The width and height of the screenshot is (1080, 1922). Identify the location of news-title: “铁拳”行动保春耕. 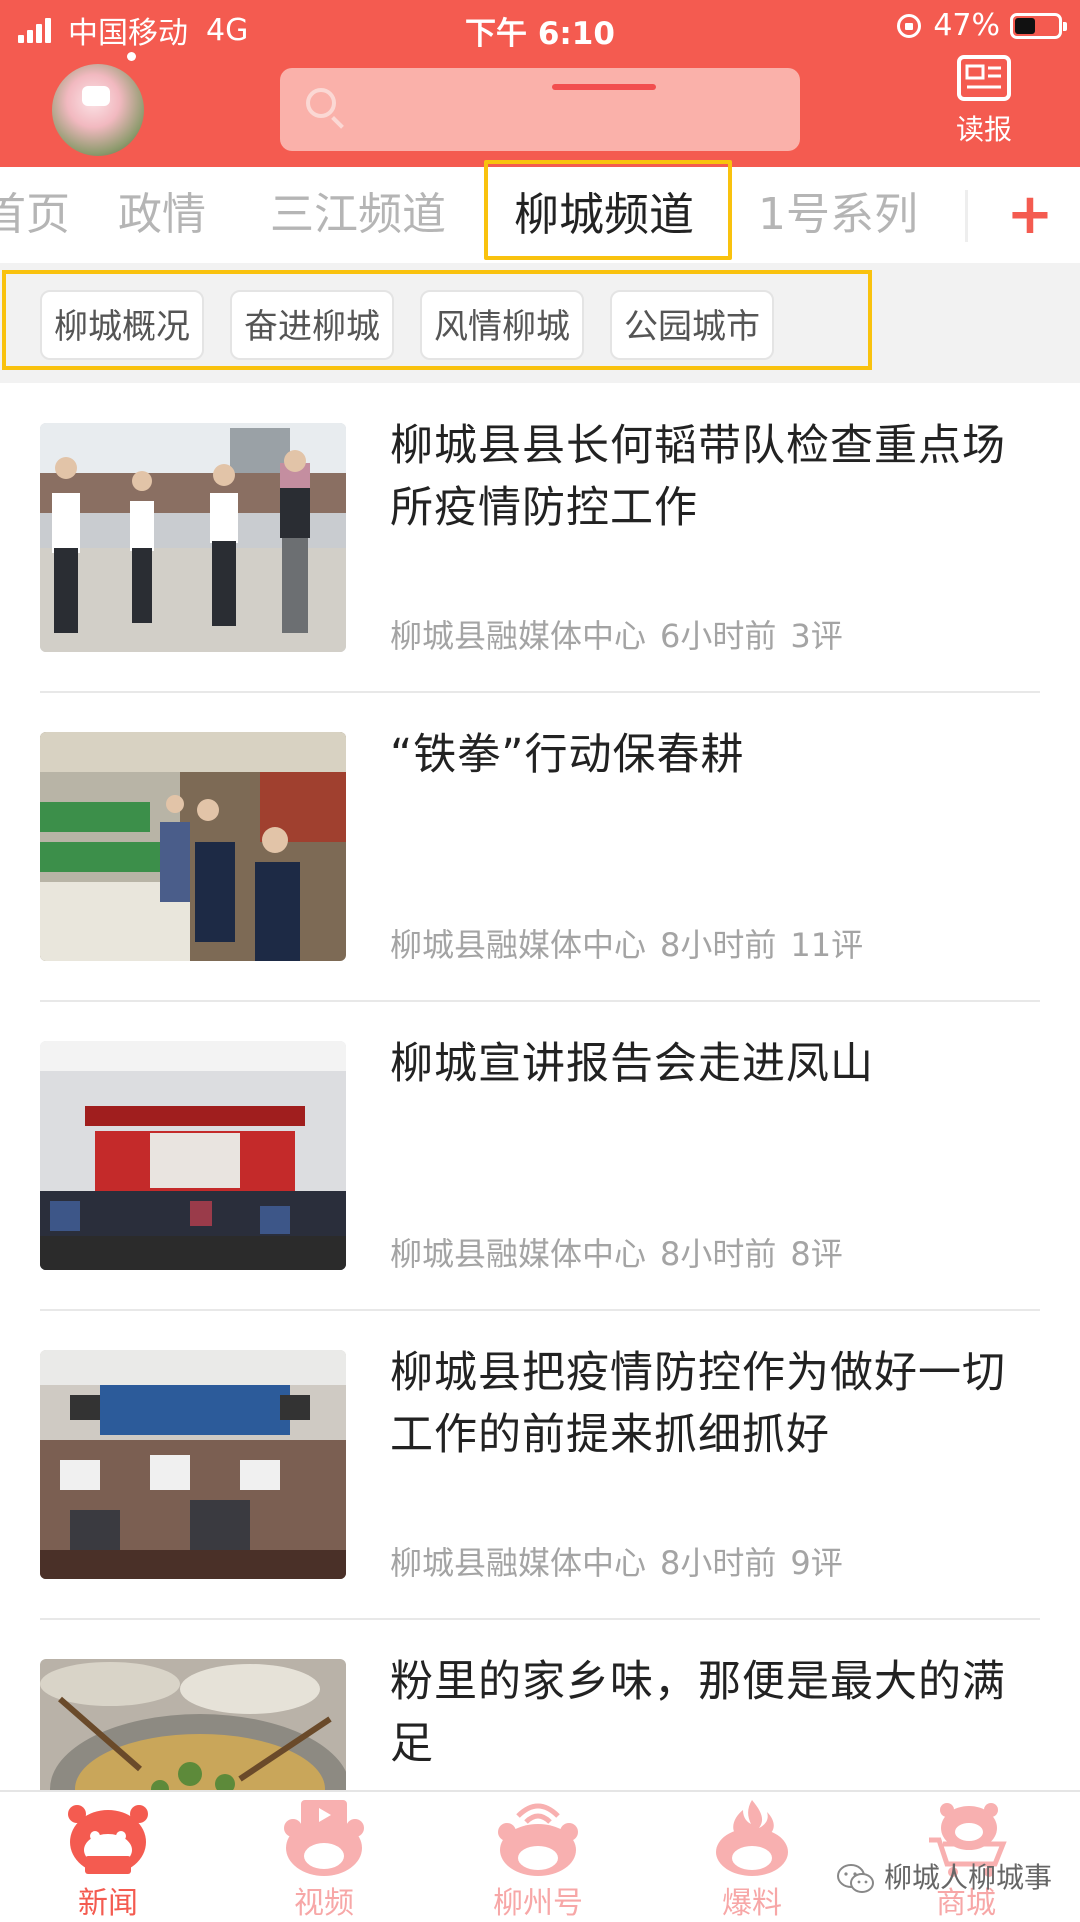
(567, 755).